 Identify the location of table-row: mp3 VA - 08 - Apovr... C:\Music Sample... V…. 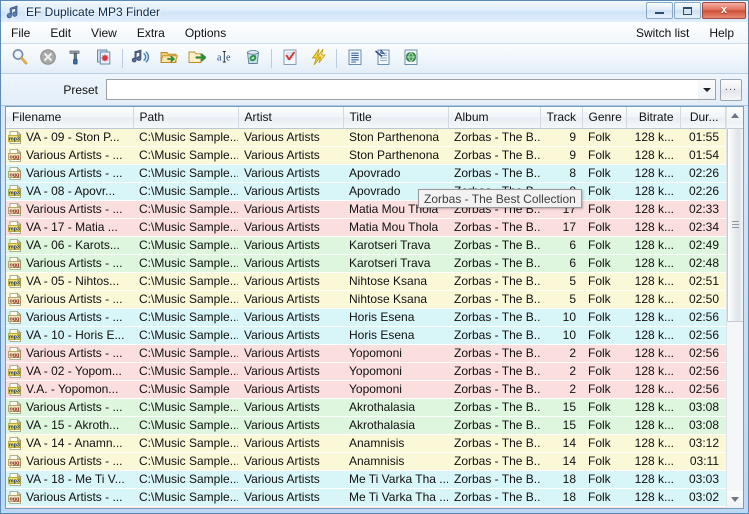
(366, 191).